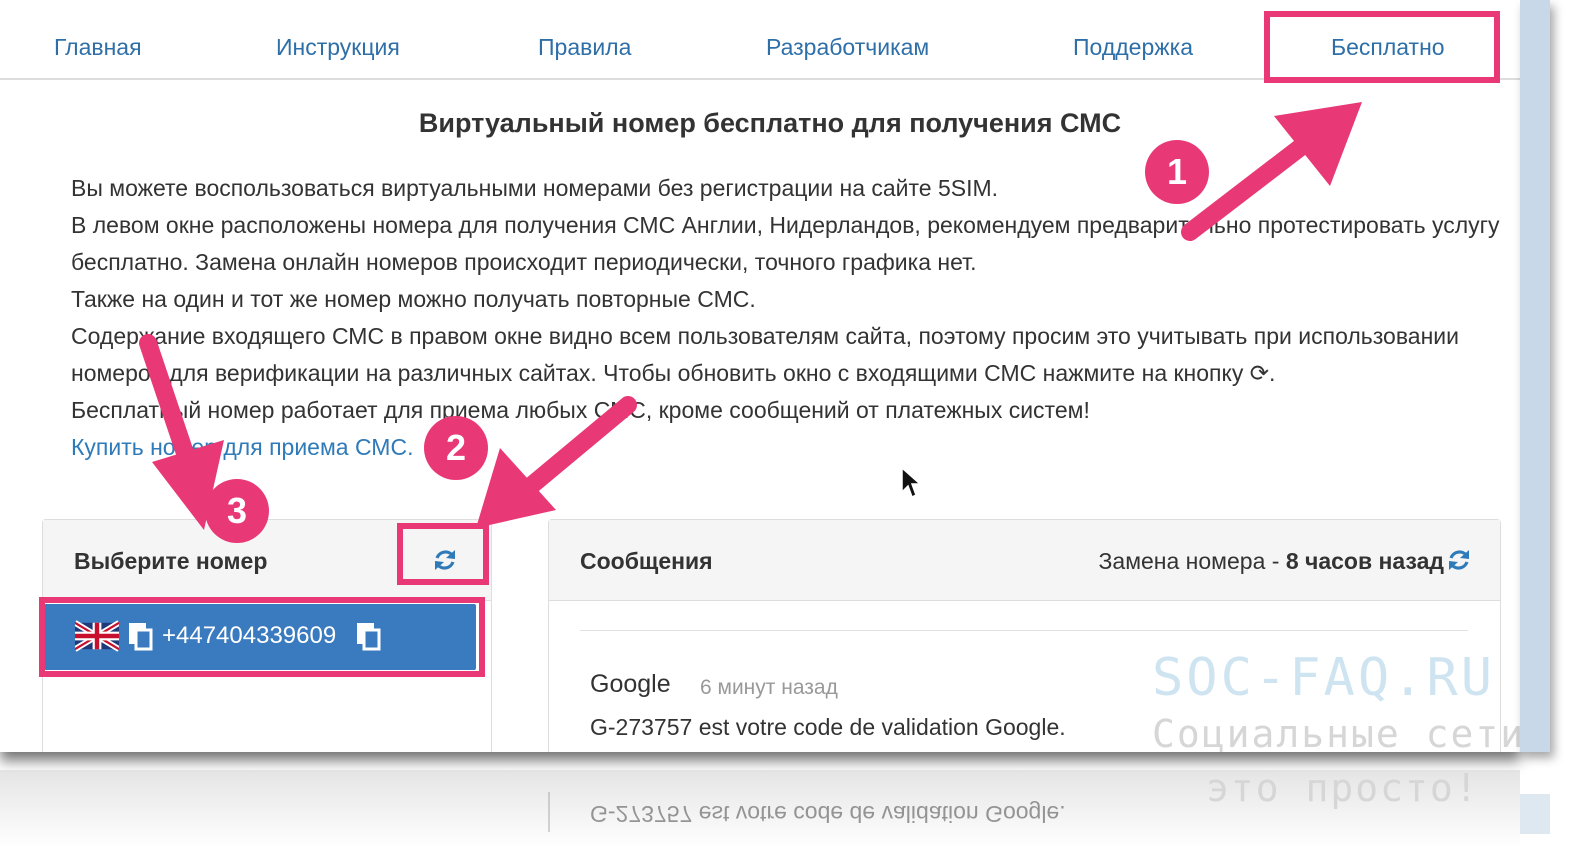 The height and width of the screenshot is (848, 1580). I want to click on side-strip, so click(1535, 376).